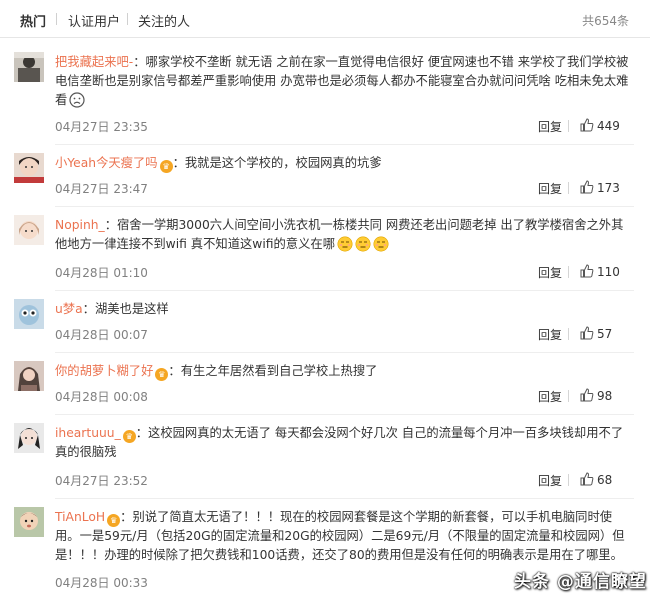 This screenshot has height=601, width=650. I want to click on comment-username: u梦a, so click(69, 309).